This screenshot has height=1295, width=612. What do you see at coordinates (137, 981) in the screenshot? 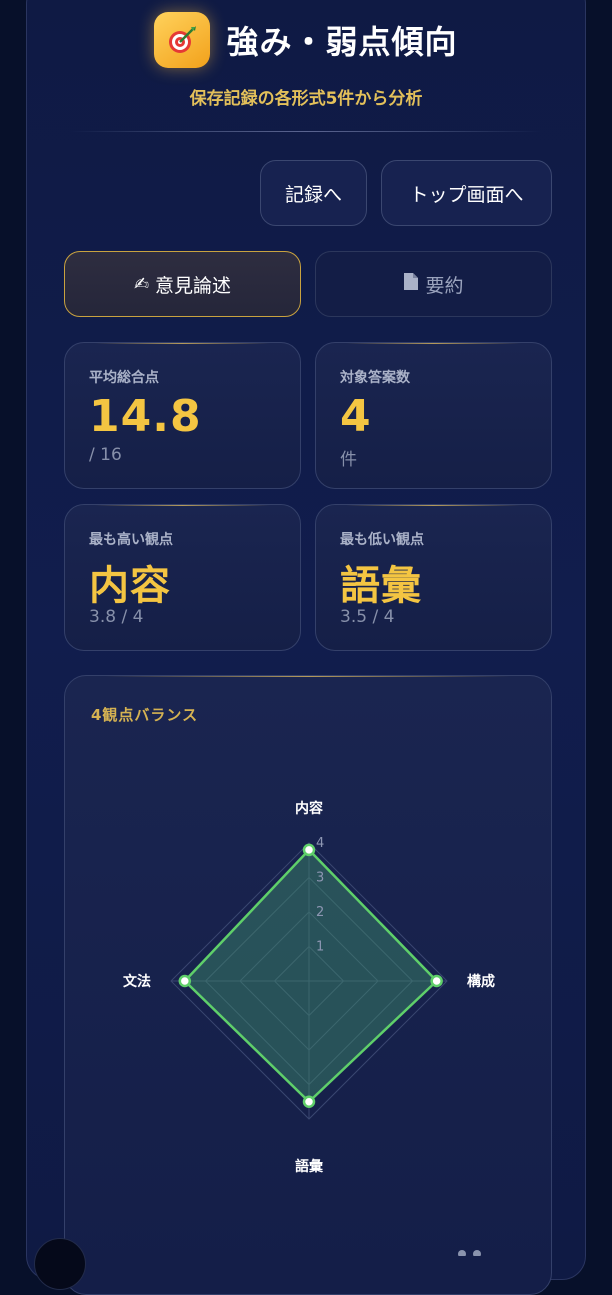
I see `axis-label: 文法` at bounding box center [137, 981].